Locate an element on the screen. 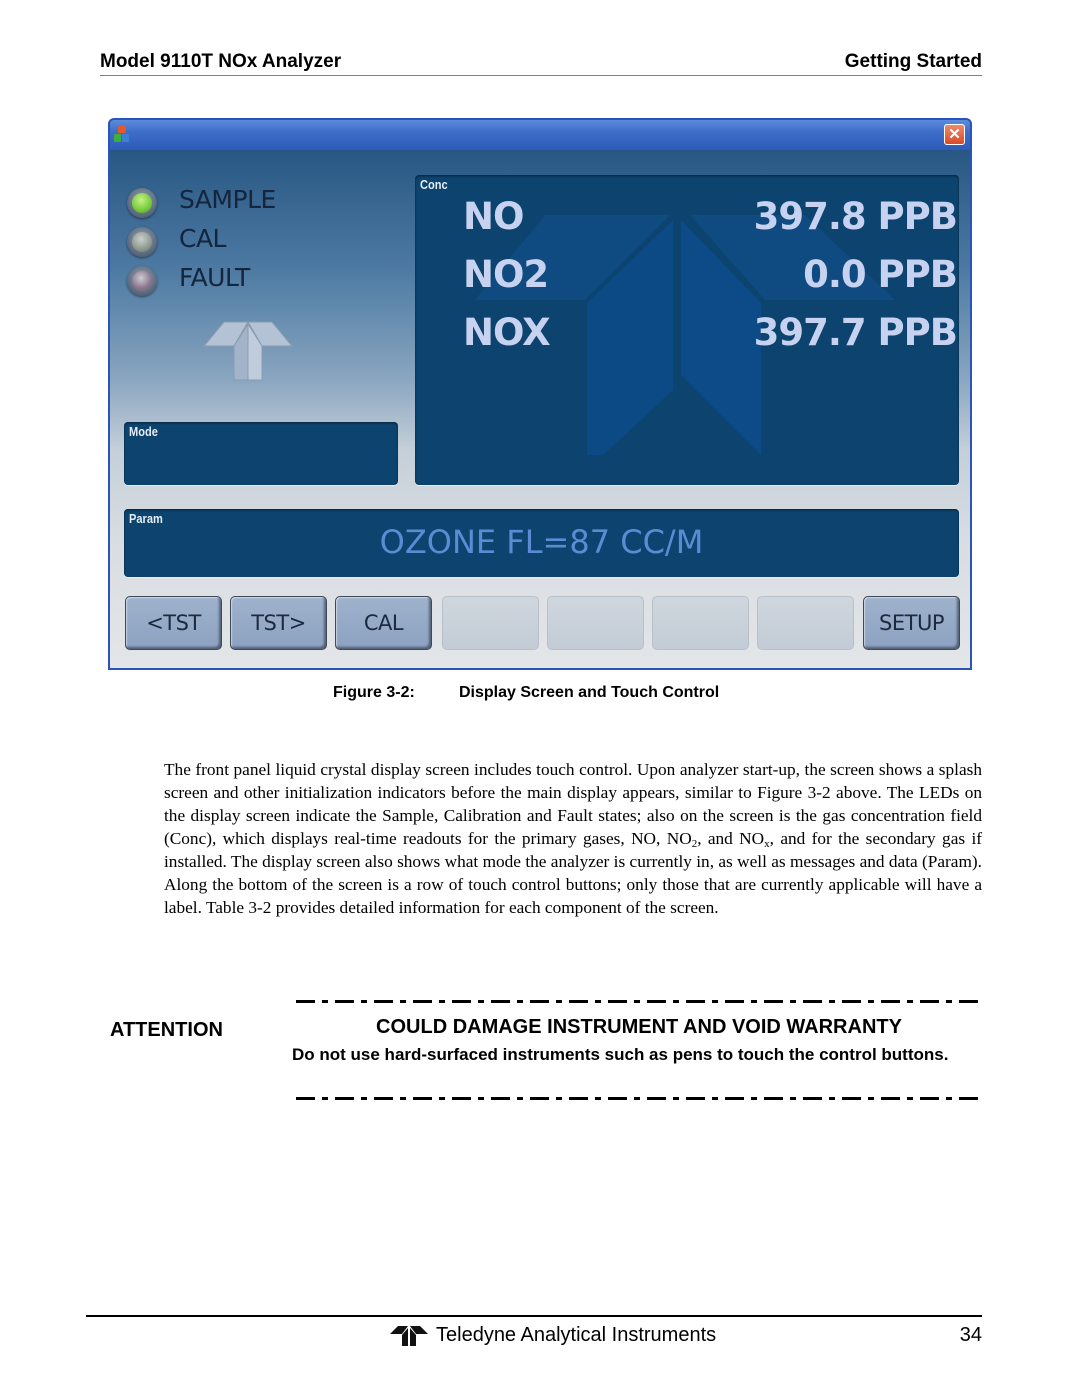 The height and width of the screenshot is (1397, 1080). led-label: CAL is located at coordinates (203, 238).